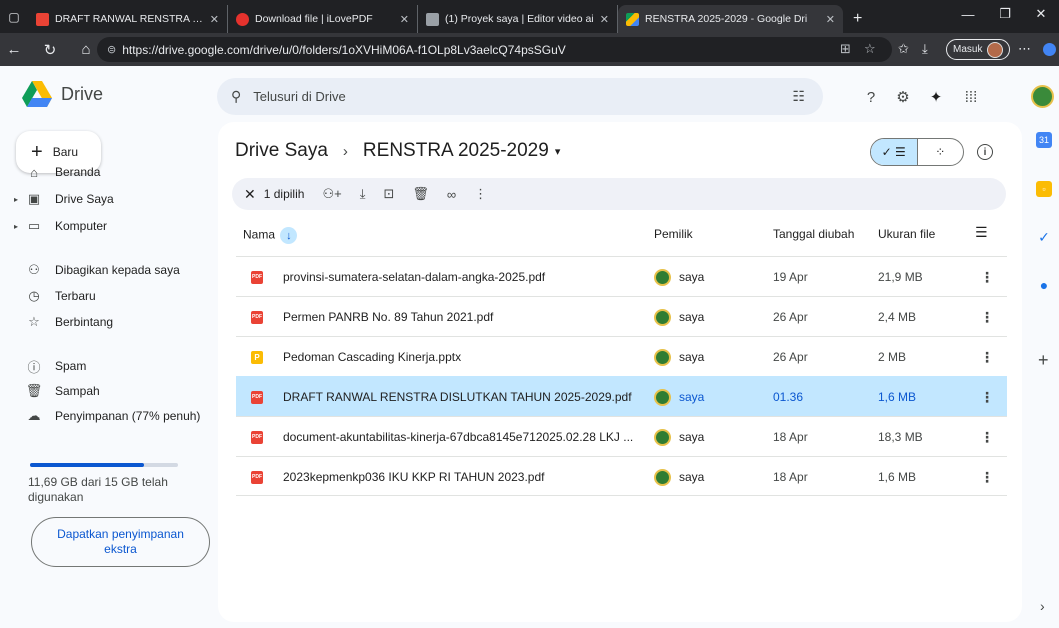  What do you see at coordinates (936, 97) in the screenshot?
I see `gemini-icon: ✦` at bounding box center [936, 97].